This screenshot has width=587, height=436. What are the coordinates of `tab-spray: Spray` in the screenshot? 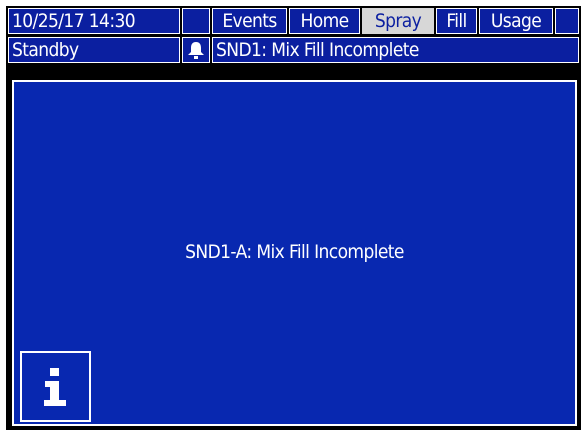 It's located at (398, 21).